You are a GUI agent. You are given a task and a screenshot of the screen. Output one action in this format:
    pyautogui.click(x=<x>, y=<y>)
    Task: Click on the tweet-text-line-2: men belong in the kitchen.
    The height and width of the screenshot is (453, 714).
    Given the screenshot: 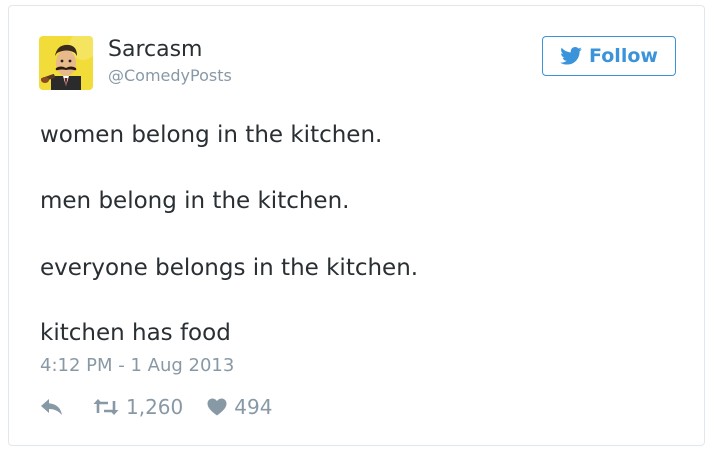 What is the action you would take?
    pyautogui.click(x=195, y=201)
    